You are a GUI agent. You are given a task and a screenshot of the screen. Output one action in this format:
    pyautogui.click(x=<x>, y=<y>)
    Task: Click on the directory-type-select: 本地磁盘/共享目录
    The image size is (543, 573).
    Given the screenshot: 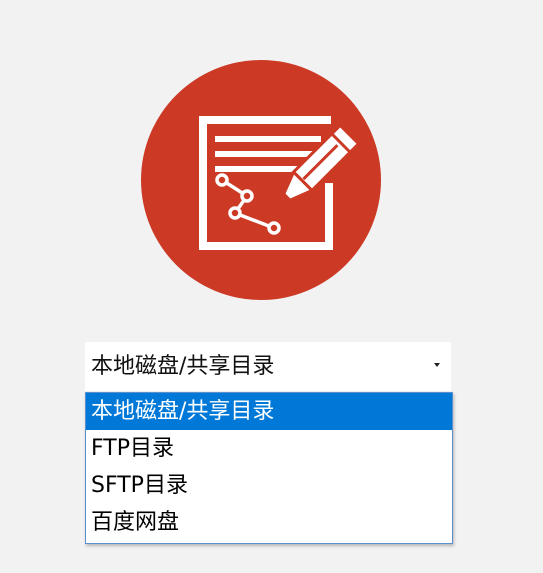 What is the action you would take?
    pyautogui.click(x=268, y=366)
    